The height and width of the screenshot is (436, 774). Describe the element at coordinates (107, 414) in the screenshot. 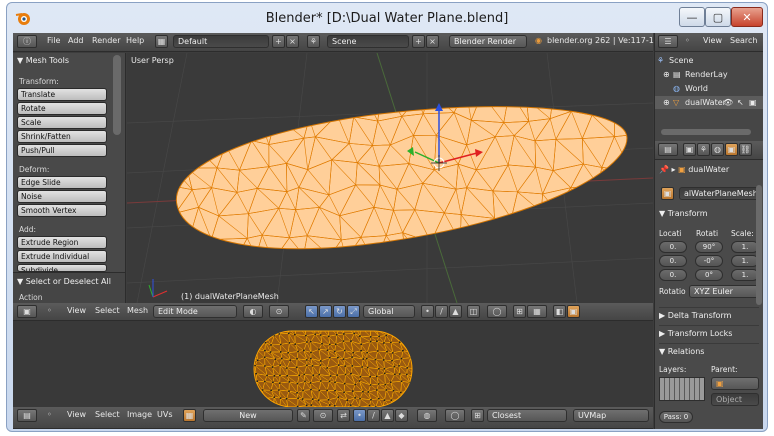

I see `uv-menu-select: Select` at that location.